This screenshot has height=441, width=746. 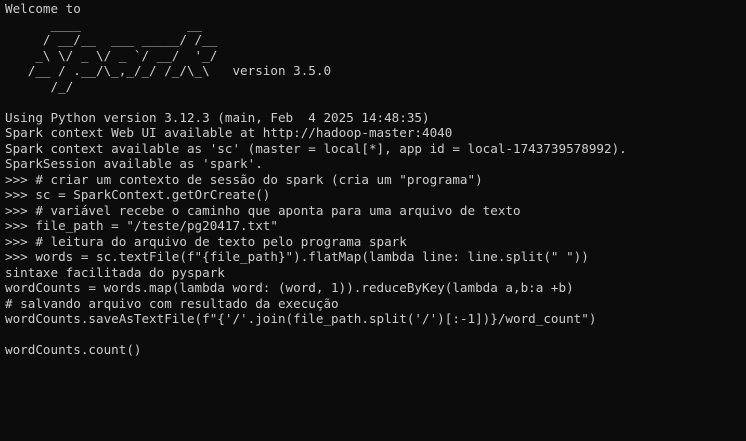 I want to click on spark-logo-version-line: /__ / .__/\_,_/_/ /_/\_\ version 3.5.0, so click(x=168, y=70).